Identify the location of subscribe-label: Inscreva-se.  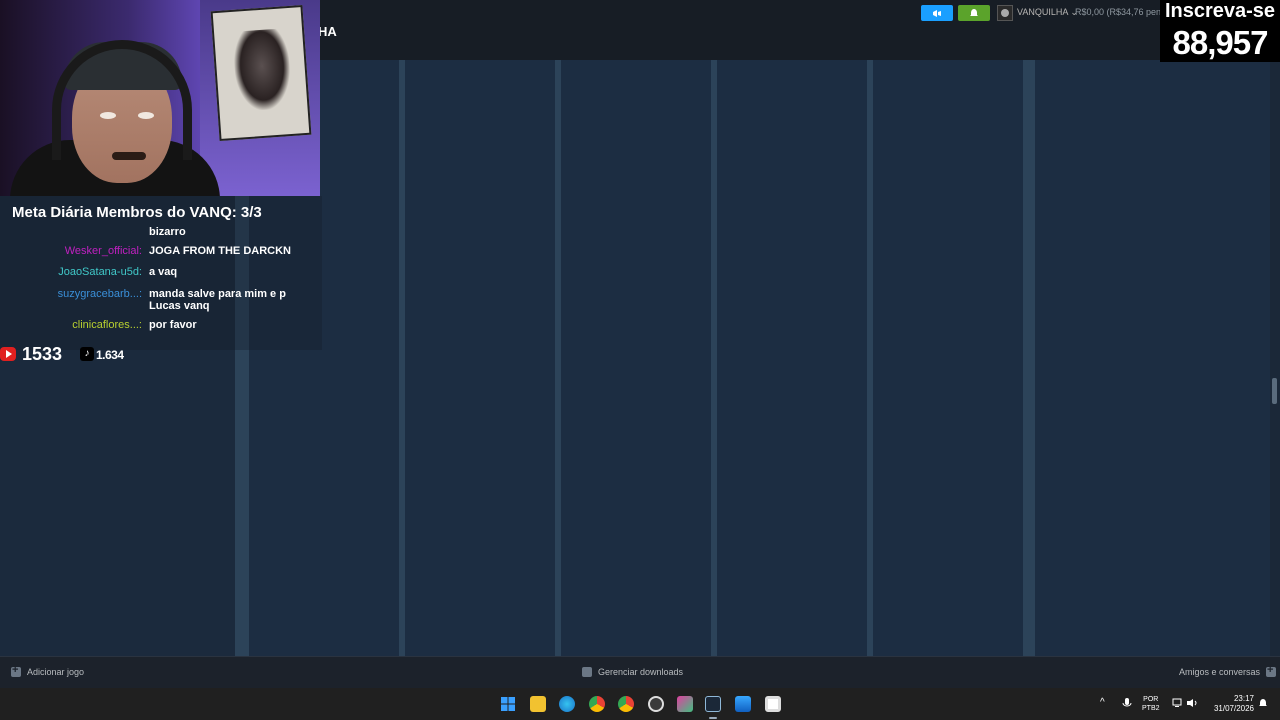
(1220, 11).